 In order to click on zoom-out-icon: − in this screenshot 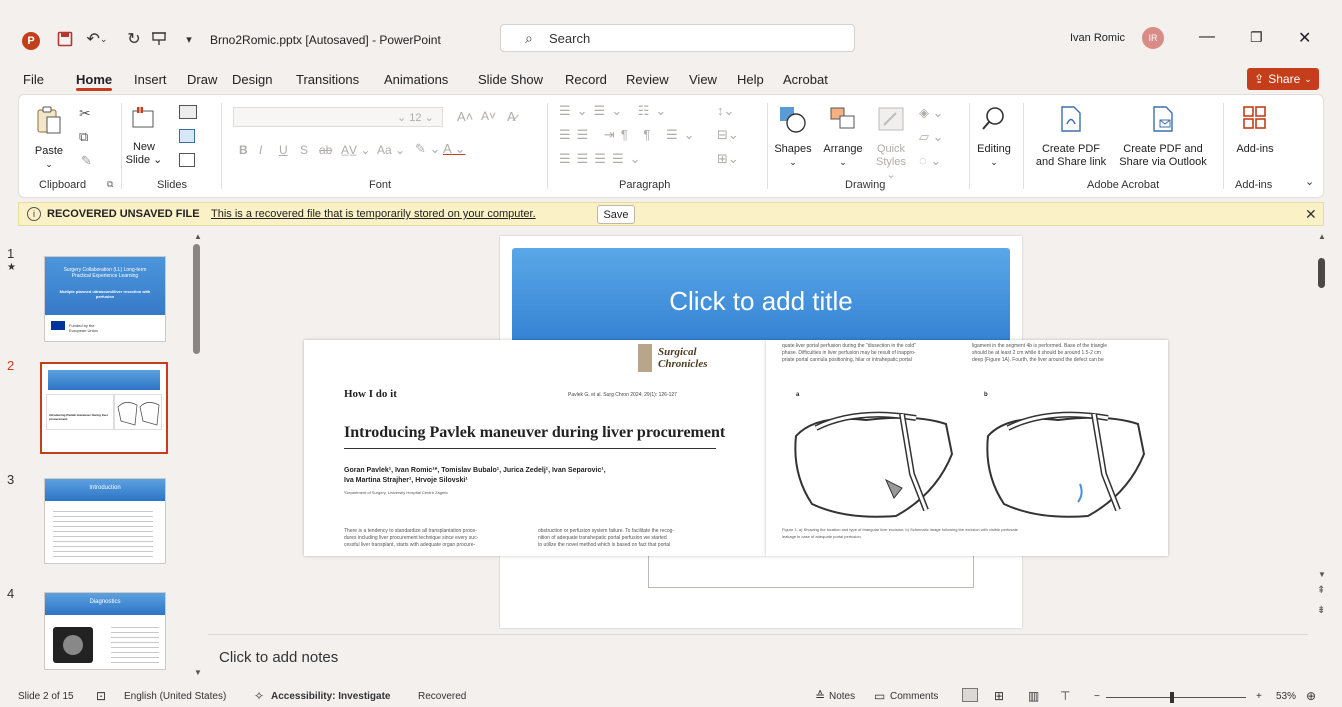, I will do `click(1097, 696)`.